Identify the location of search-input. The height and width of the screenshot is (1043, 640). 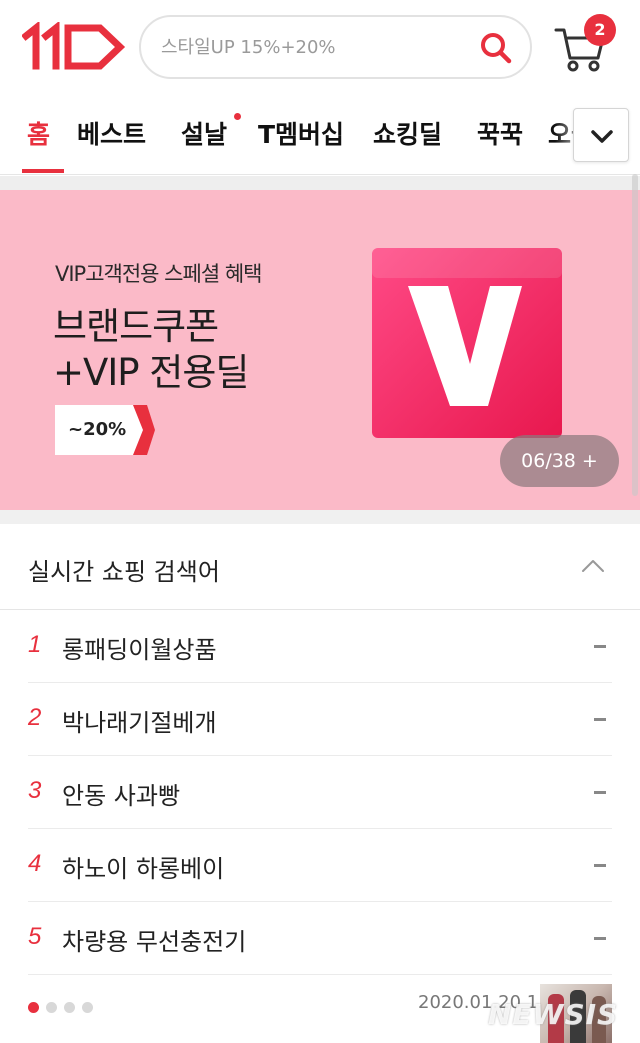
(311, 47).